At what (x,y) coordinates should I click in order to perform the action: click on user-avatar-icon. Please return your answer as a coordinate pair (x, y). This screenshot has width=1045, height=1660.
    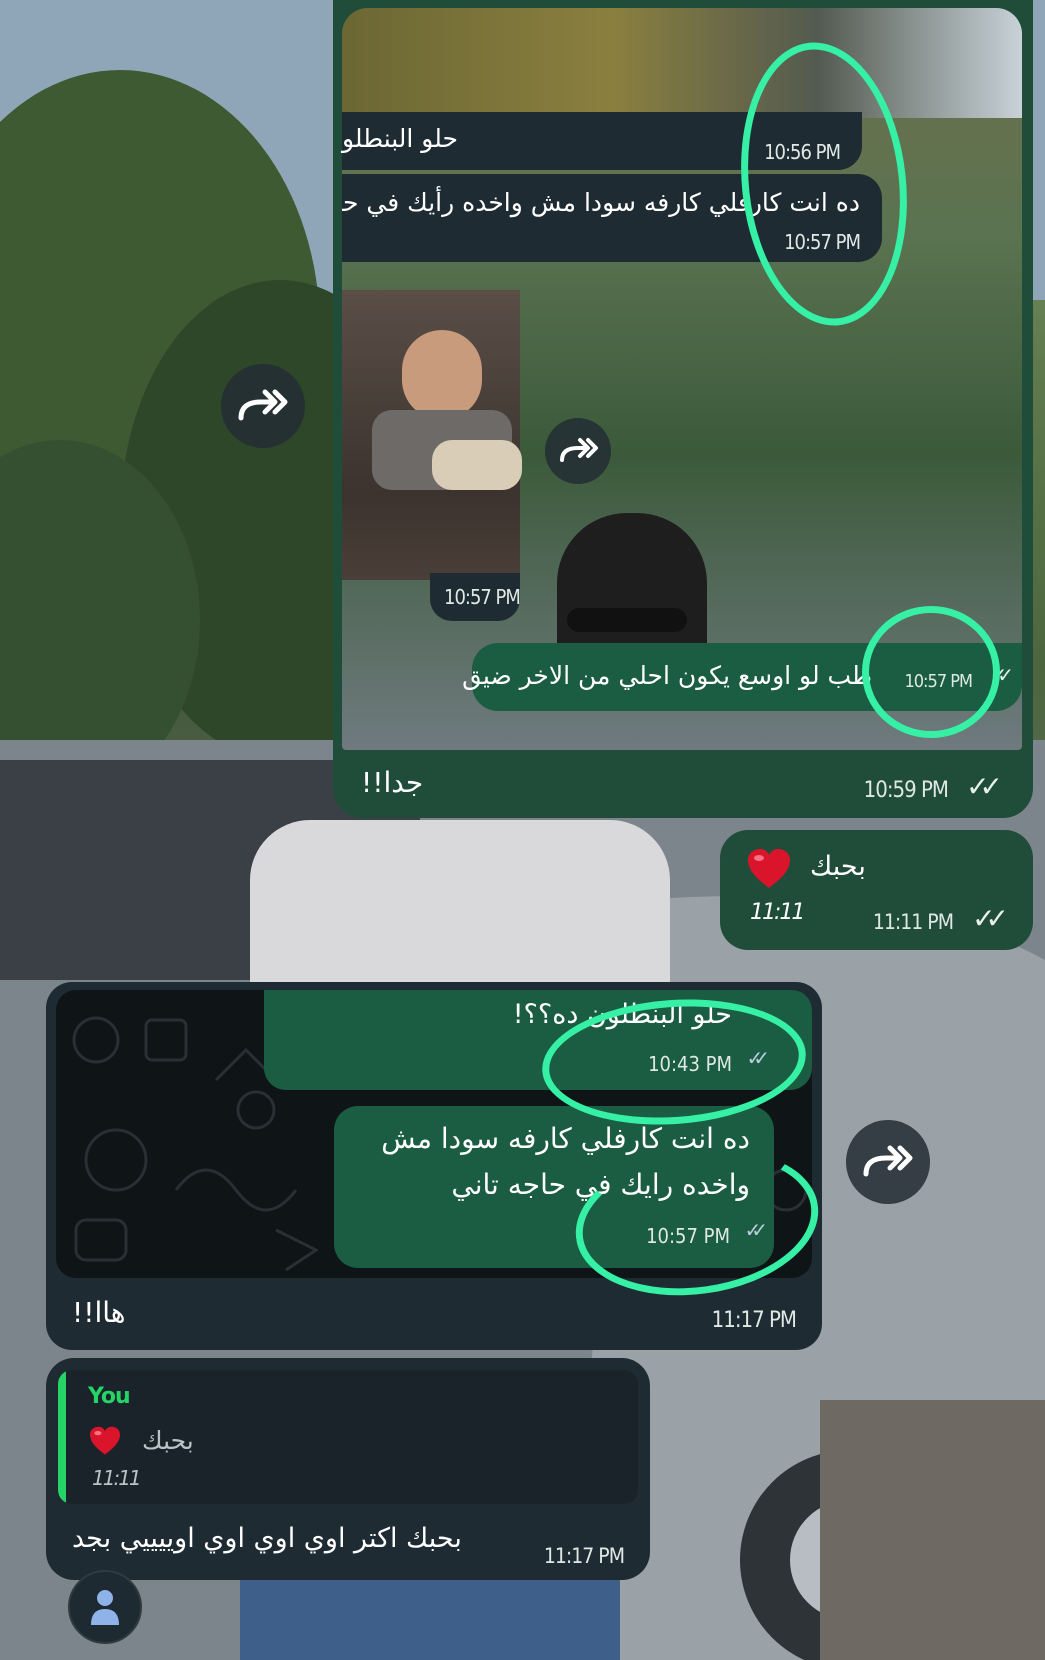
    Looking at the image, I should click on (105, 1607).